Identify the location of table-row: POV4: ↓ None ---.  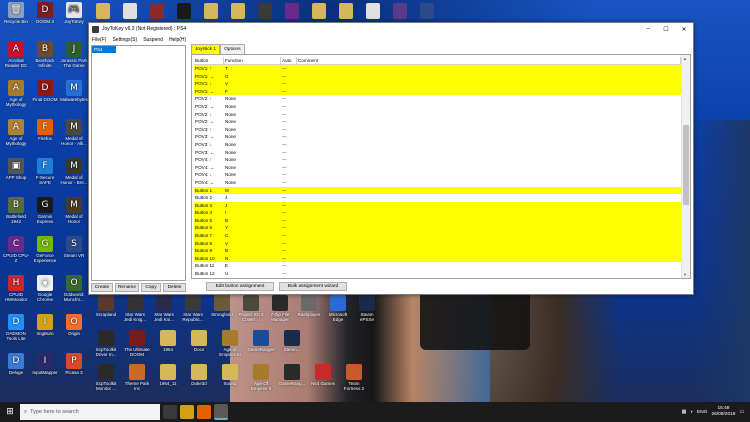
(437, 175).